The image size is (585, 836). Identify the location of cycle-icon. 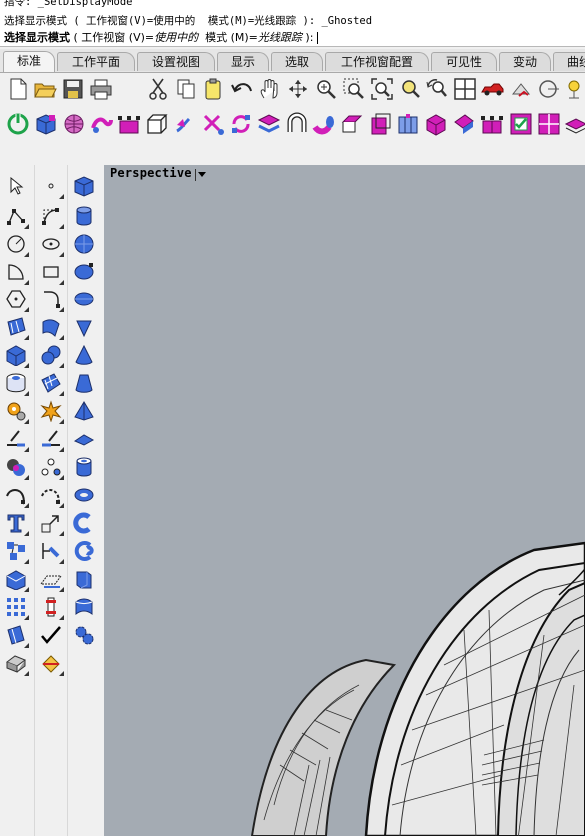
(241, 124).